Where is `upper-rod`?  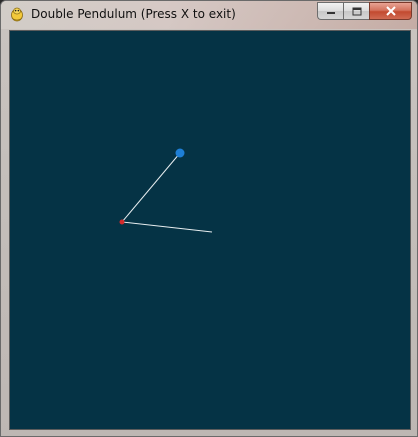 upper-rod is located at coordinates (151, 187).